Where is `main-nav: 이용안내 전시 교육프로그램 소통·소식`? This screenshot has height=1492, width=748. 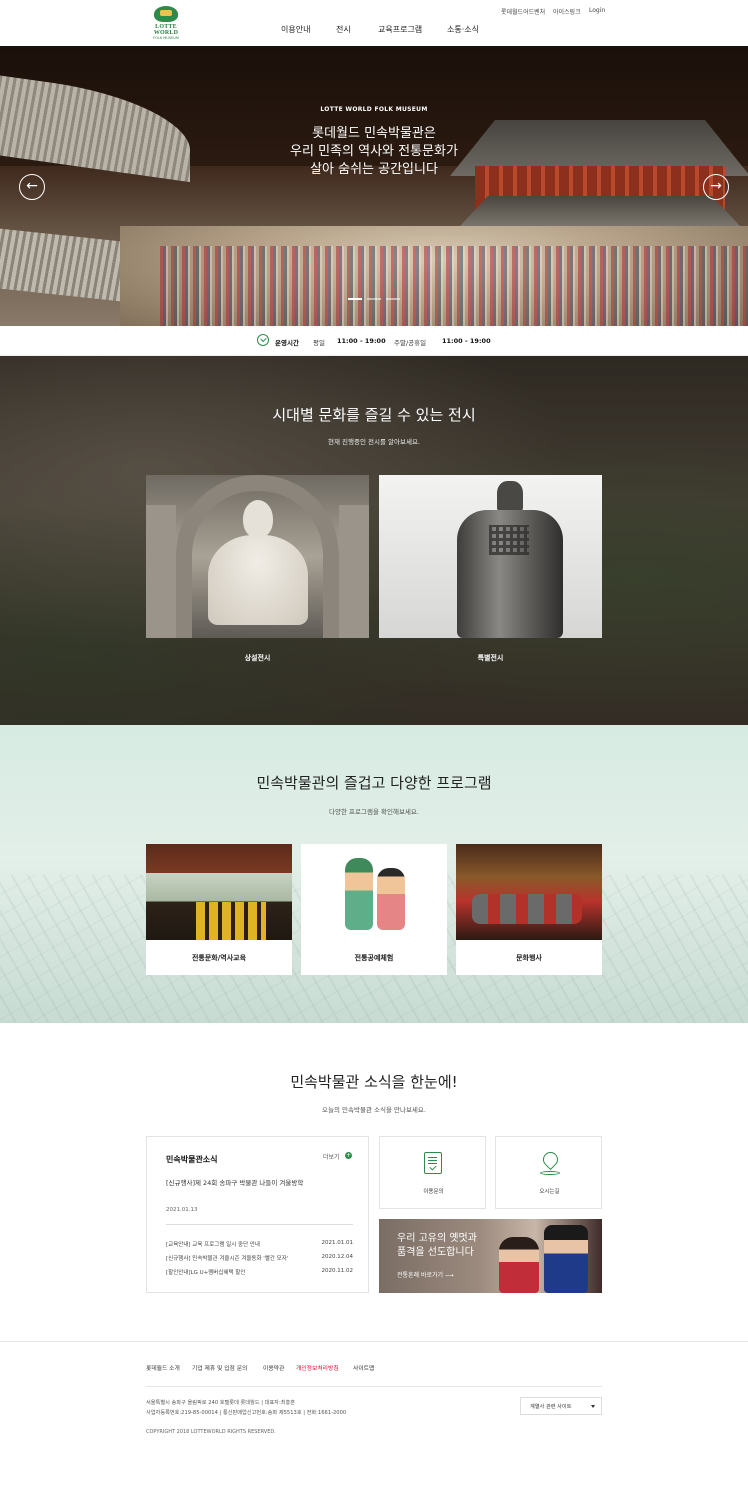 main-nav: 이용안내 전시 교육프로그램 소통·소식 is located at coordinates (374, 31).